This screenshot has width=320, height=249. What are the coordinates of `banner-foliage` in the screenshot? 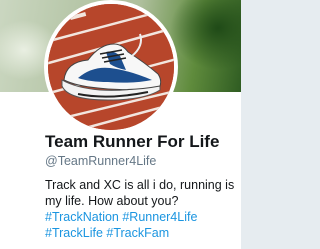 It's located at (205, 35).